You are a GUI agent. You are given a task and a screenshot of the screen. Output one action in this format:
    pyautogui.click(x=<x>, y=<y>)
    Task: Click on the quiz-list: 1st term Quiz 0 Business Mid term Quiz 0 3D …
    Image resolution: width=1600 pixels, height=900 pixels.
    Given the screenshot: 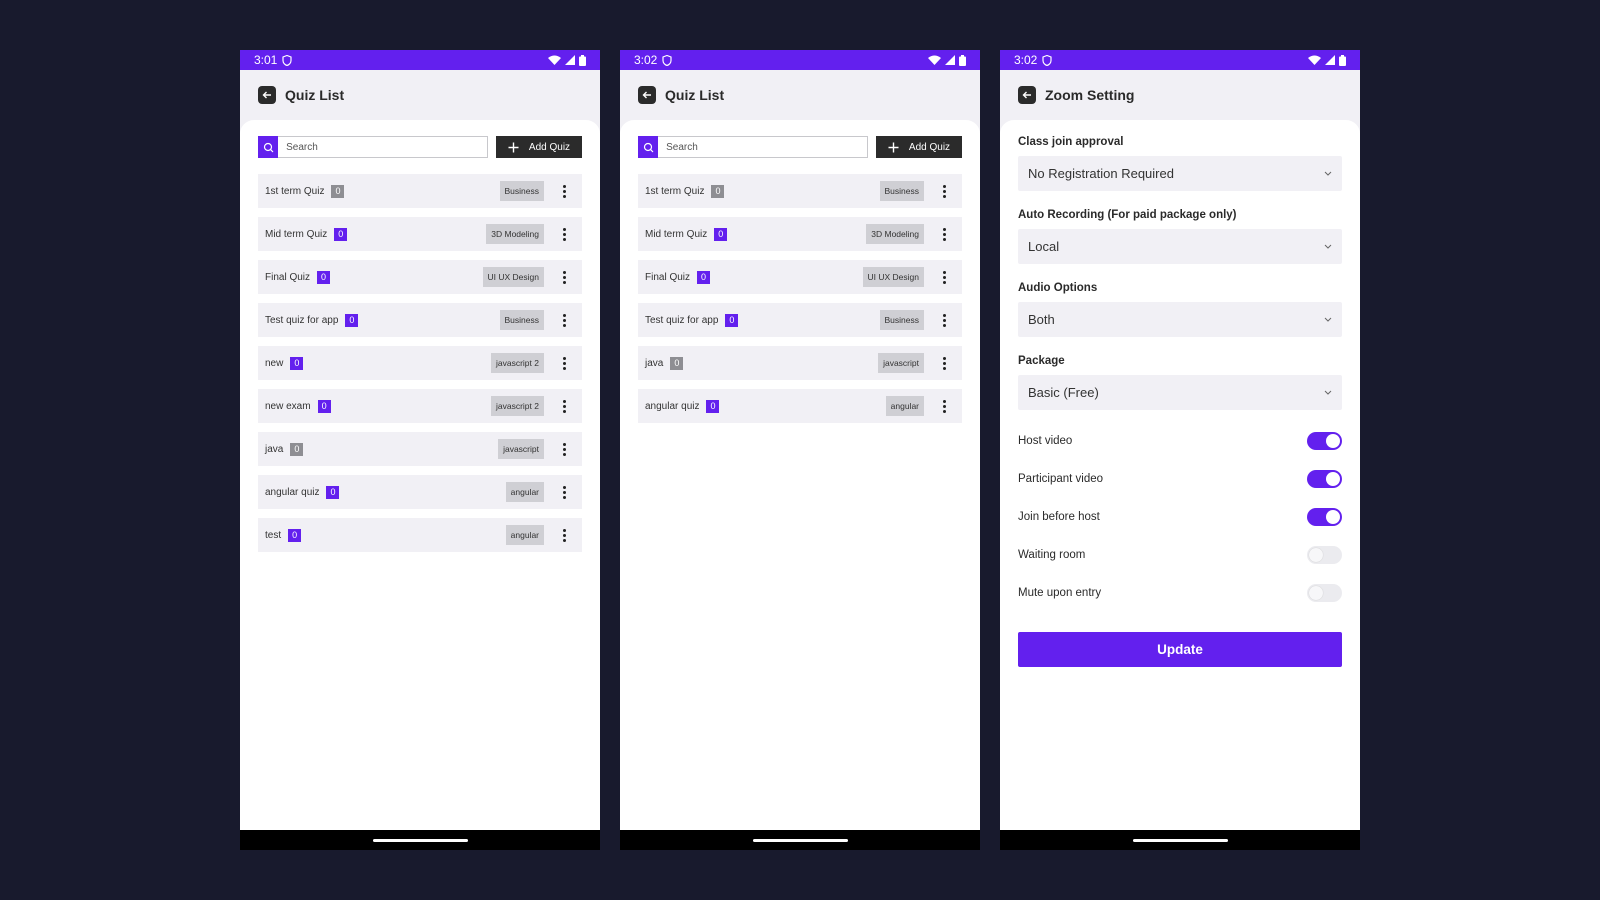 What is the action you would take?
    pyautogui.click(x=420, y=363)
    